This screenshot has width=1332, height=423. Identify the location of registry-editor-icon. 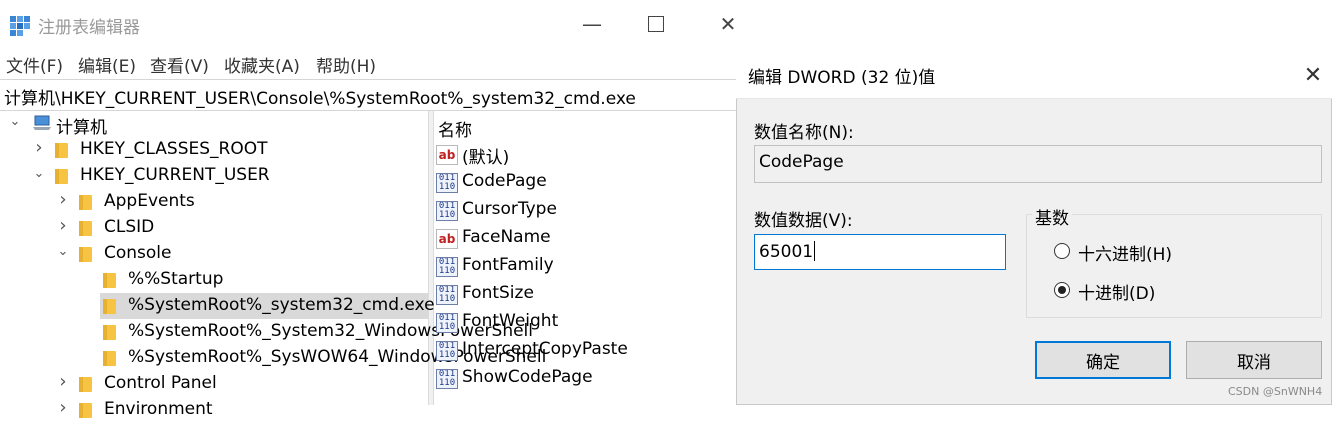
(20, 26).